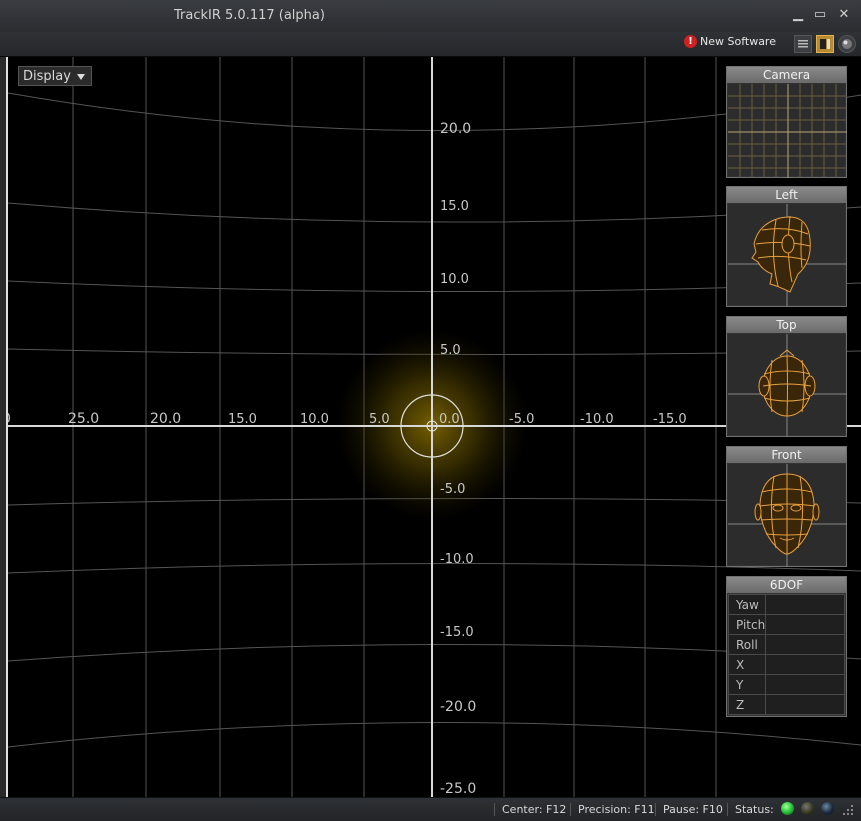 The width and height of the screenshot is (861, 821). What do you see at coordinates (786, 455) in the screenshot?
I see `front-view-title: Front` at bounding box center [786, 455].